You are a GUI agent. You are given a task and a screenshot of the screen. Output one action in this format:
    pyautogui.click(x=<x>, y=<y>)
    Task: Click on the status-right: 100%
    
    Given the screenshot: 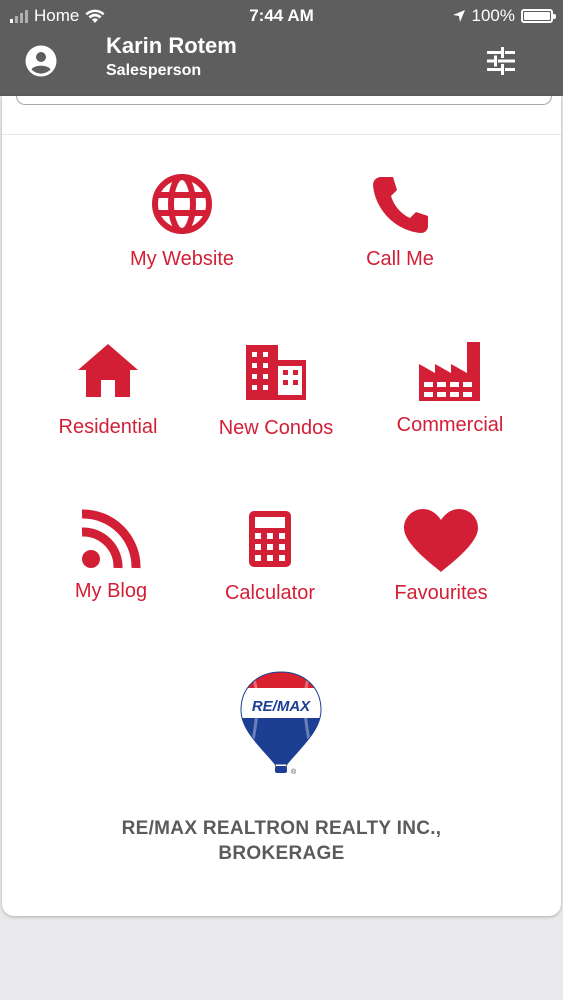 What is the action you would take?
    pyautogui.click(x=504, y=16)
    